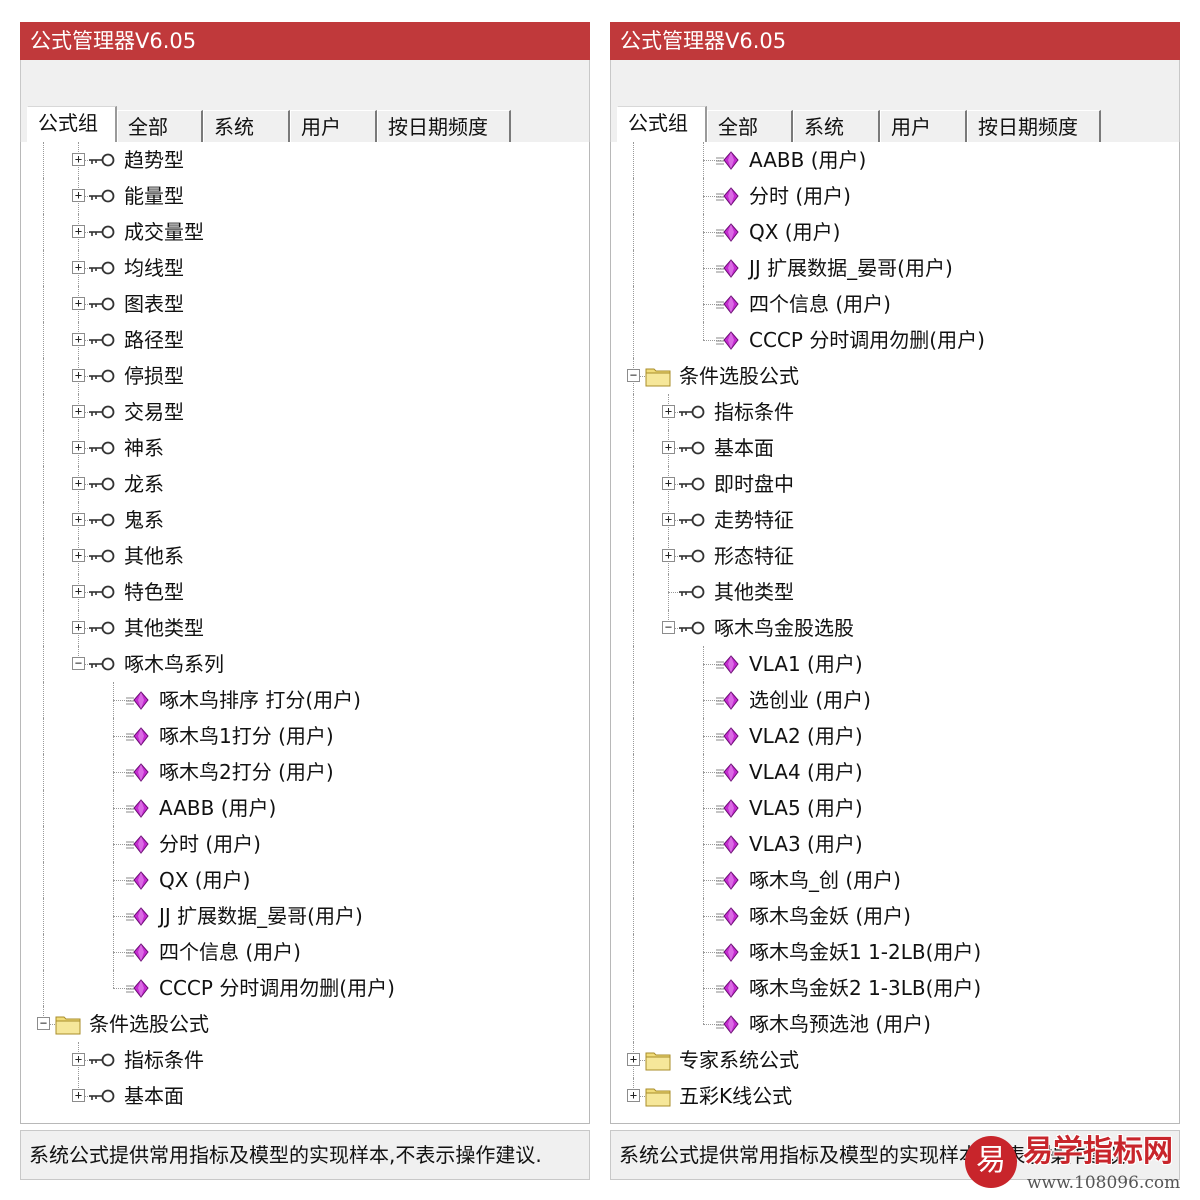 Image resolution: width=1200 pixels, height=1200 pixels. What do you see at coordinates (891, 1024) in the screenshot?
I see `tree-row: 啄木鸟预选池 (用户)` at bounding box center [891, 1024].